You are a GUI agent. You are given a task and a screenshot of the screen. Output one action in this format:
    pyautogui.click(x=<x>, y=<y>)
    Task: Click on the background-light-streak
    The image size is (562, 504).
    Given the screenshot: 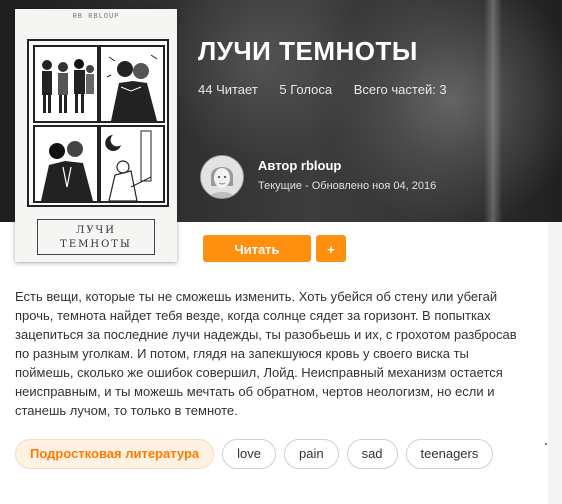 What is the action you would take?
    pyautogui.click(x=493, y=111)
    